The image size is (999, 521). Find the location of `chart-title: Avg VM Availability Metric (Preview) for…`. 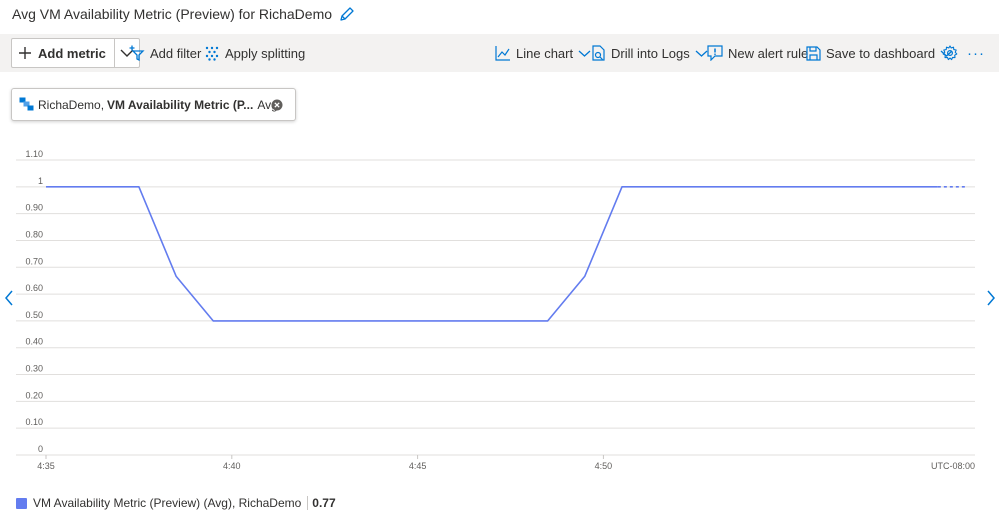

chart-title: Avg VM Availability Metric (Preview) for… is located at coordinates (172, 14).